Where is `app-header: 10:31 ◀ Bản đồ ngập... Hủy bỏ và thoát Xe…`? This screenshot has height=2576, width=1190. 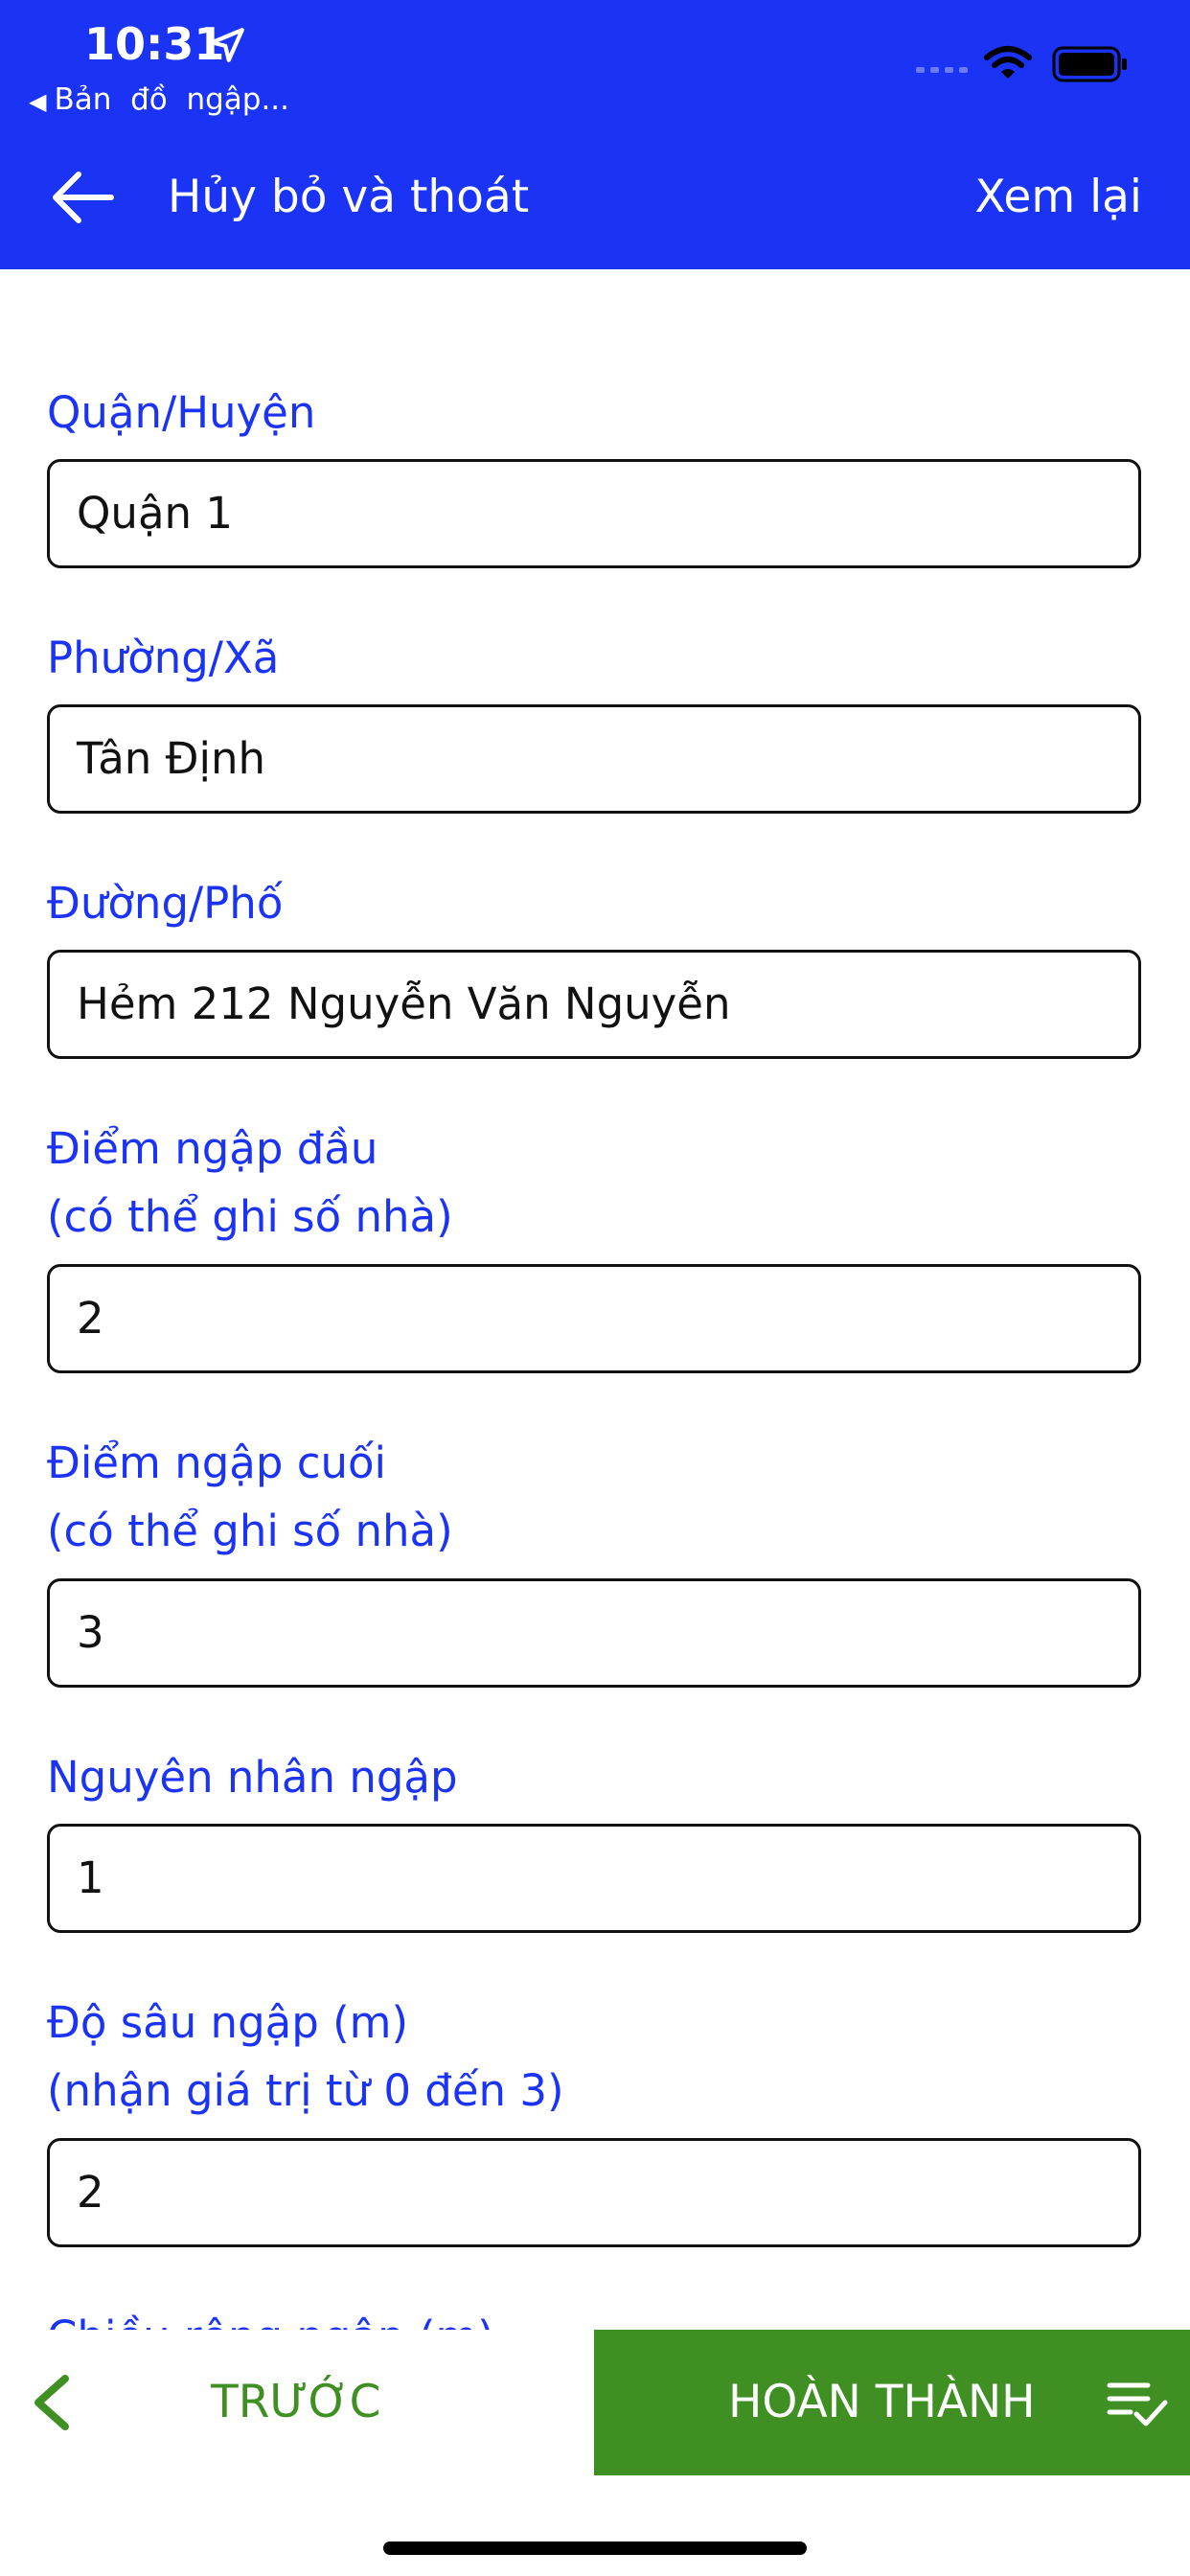 app-header: 10:31 ◀ Bản đồ ngập... Hủy bỏ và thoát Xe… is located at coordinates (595, 134).